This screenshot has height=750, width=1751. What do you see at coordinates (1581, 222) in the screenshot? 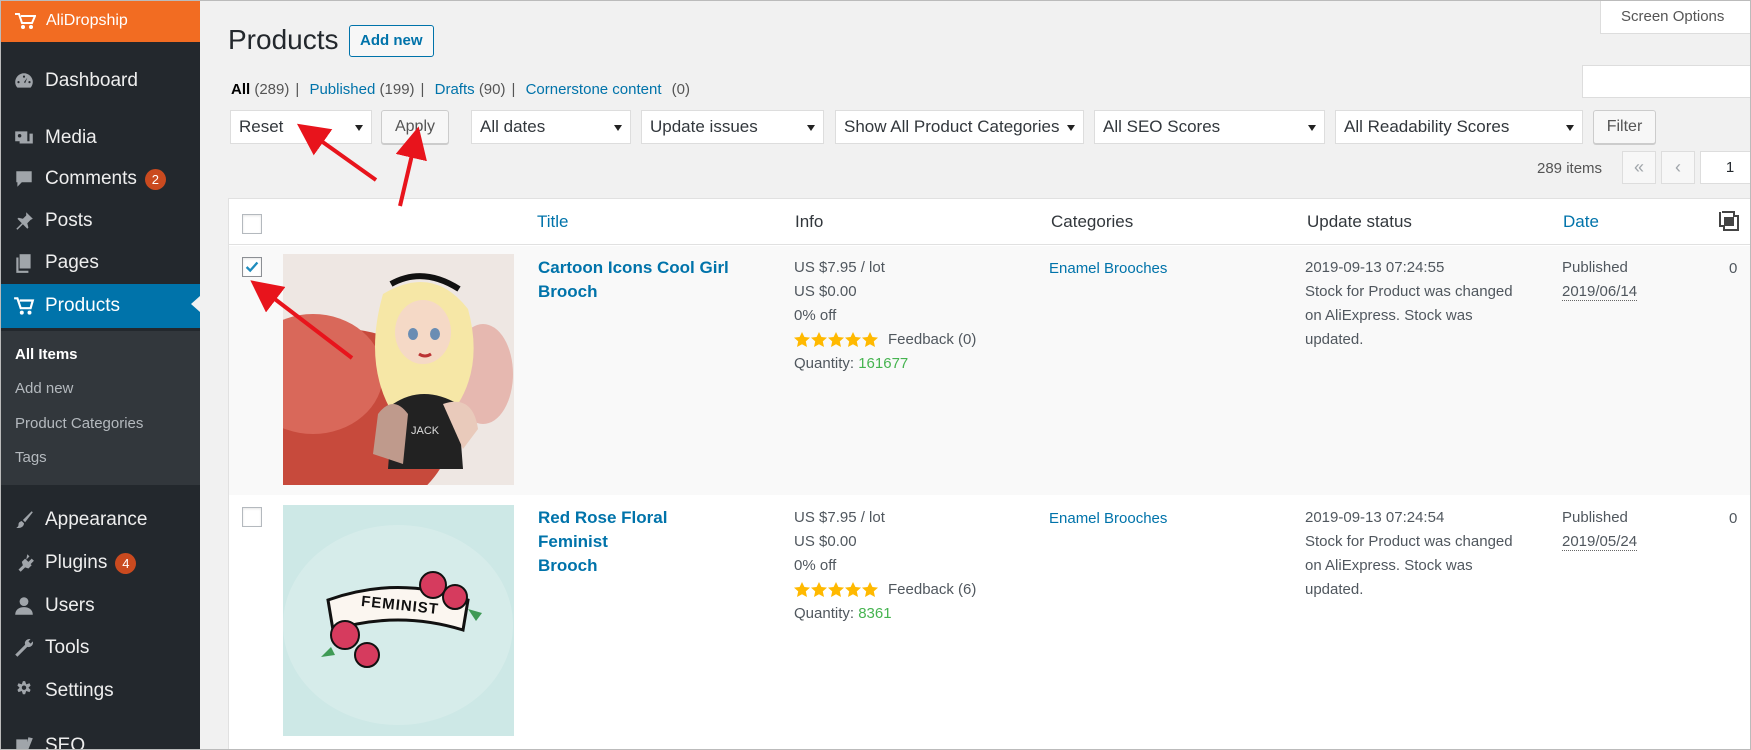
I see `column-date: Date` at bounding box center [1581, 222].